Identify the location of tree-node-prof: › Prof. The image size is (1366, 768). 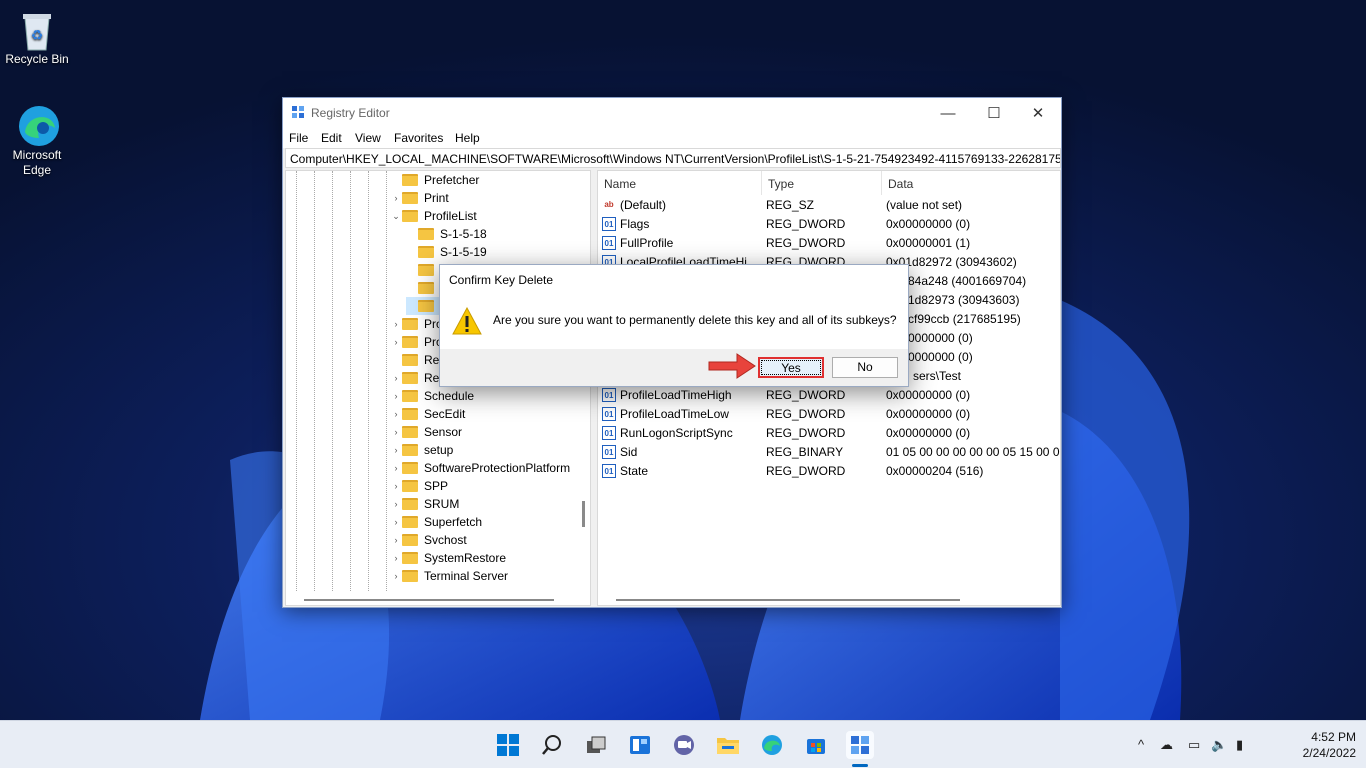
(418, 324).